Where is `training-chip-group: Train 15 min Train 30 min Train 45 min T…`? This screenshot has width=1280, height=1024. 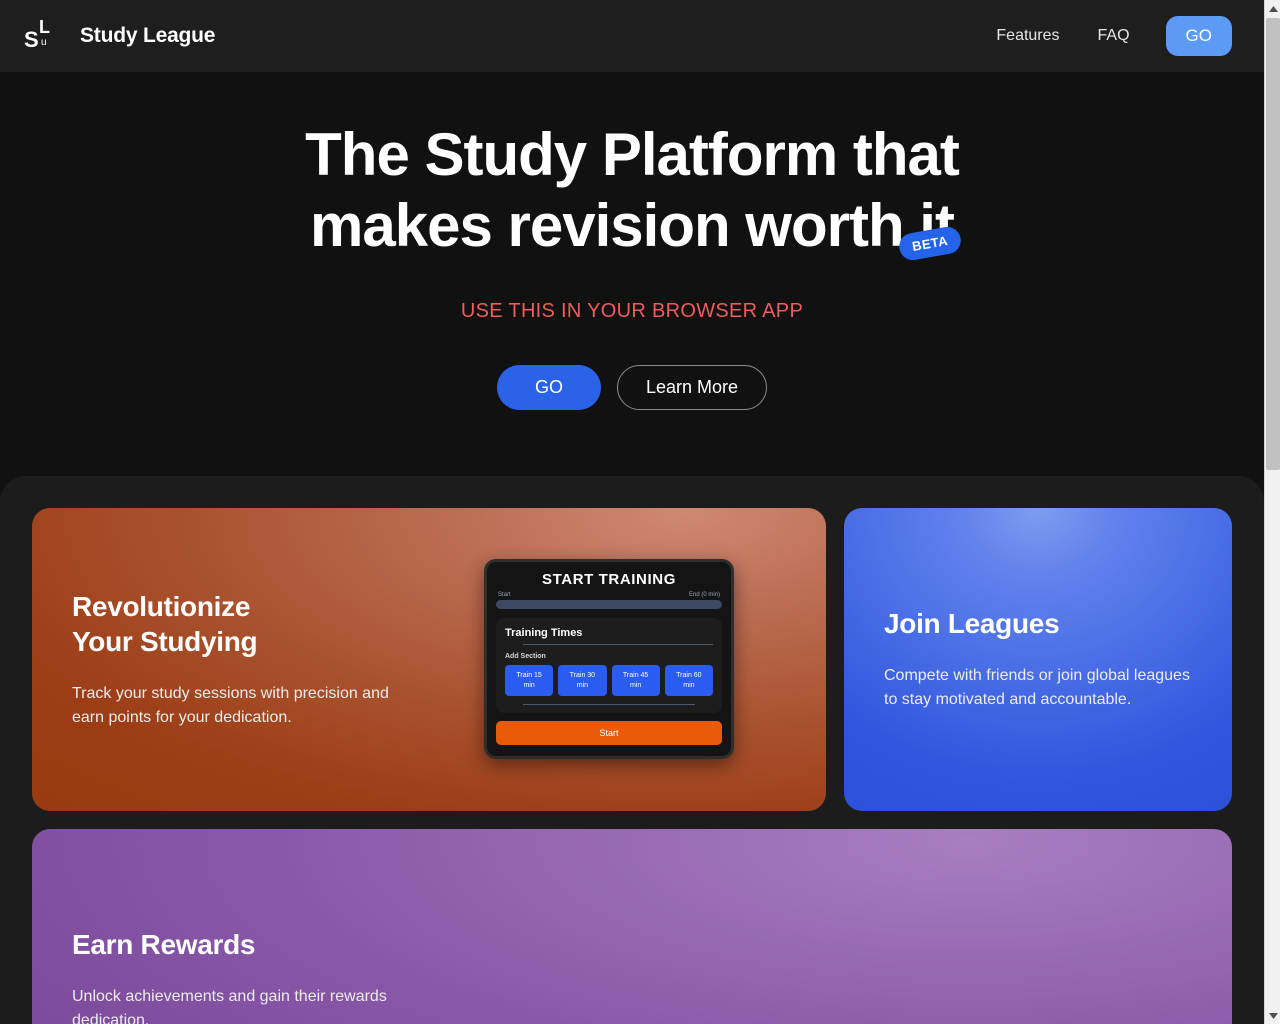
training-chip-group: Train 15 min Train 30 min Train 45 min T… is located at coordinates (609, 681).